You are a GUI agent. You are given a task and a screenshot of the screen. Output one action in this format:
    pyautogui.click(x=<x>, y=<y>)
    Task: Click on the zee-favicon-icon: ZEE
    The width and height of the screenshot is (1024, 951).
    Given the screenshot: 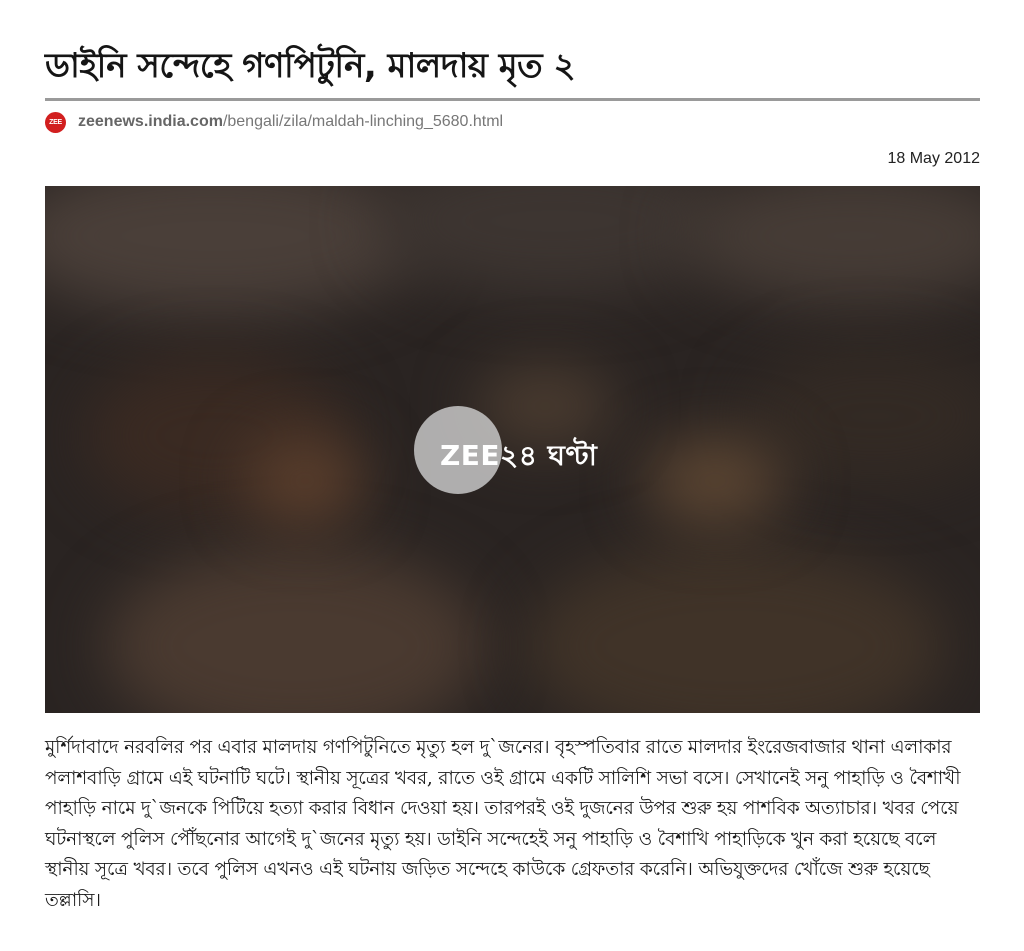 What is the action you would take?
    pyautogui.click(x=55, y=122)
    